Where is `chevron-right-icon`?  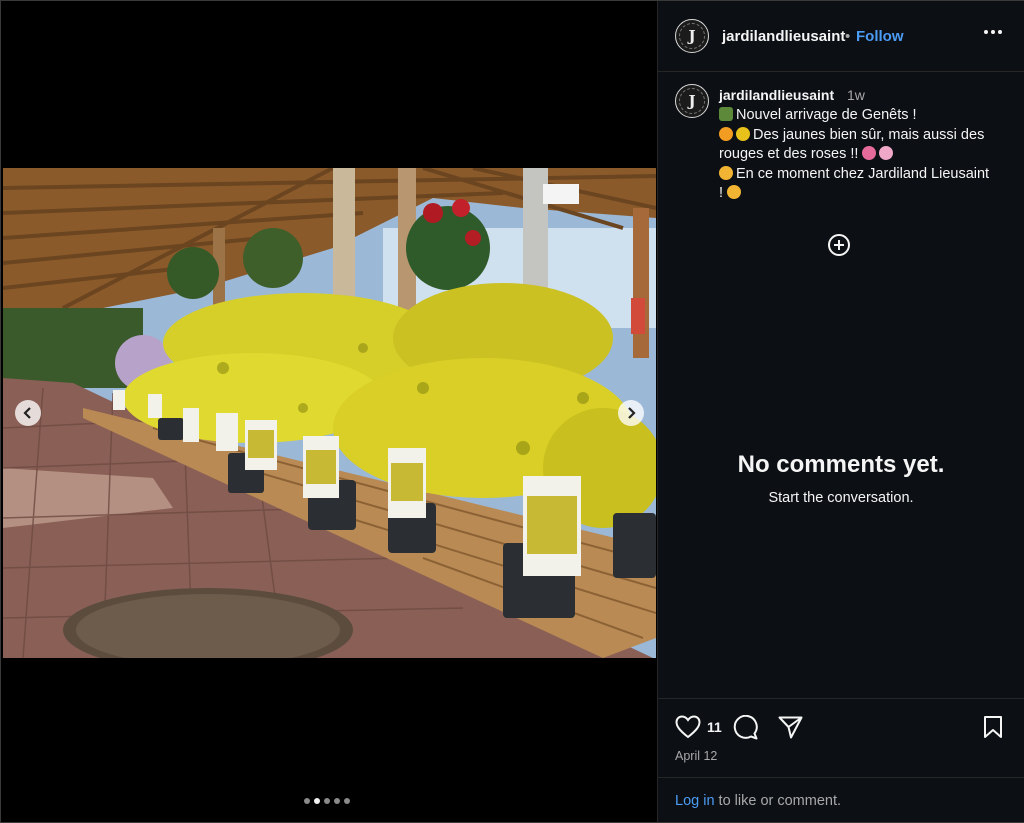 chevron-right-icon is located at coordinates (632, 413).